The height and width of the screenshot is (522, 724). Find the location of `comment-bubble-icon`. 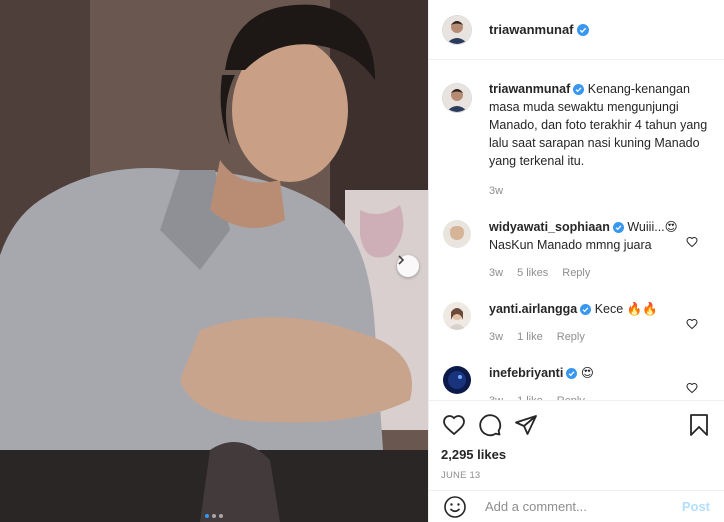

comment-bubble-icon is located at coordinates (490, 425).